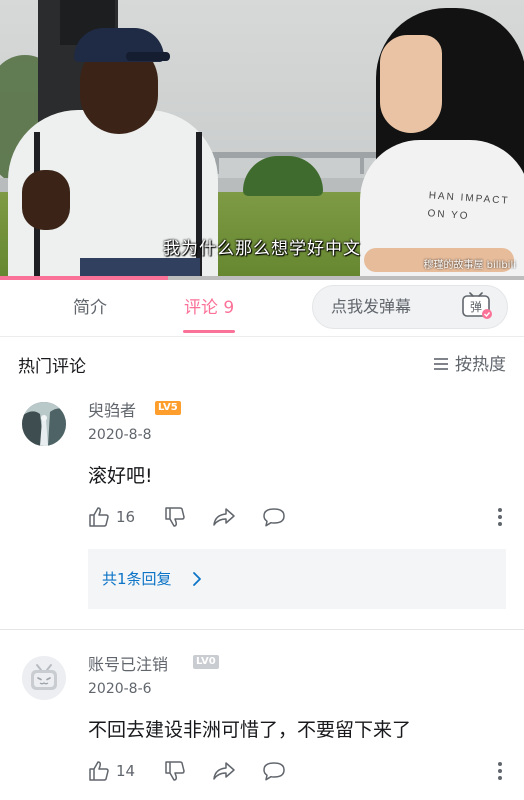 The image size is (524, 800). I want to click on comment-date: 2020-8-6, so click(120, 689).